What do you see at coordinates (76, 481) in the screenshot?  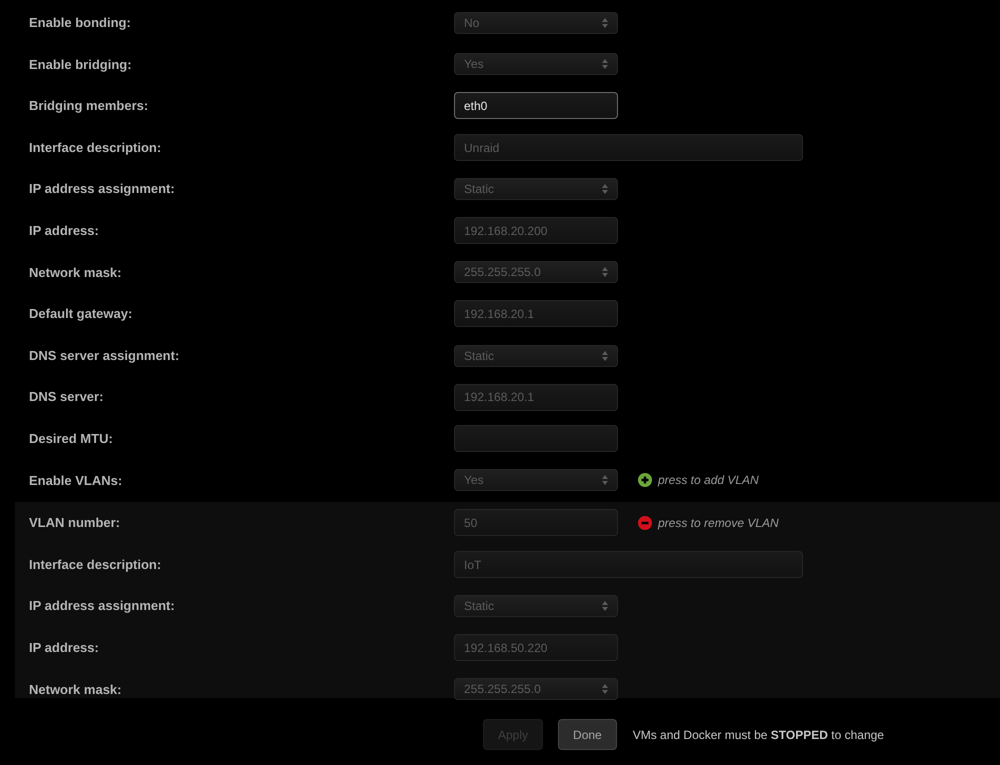 I see `field-label: Enable VLANs:` at bounding box center [76, 481].